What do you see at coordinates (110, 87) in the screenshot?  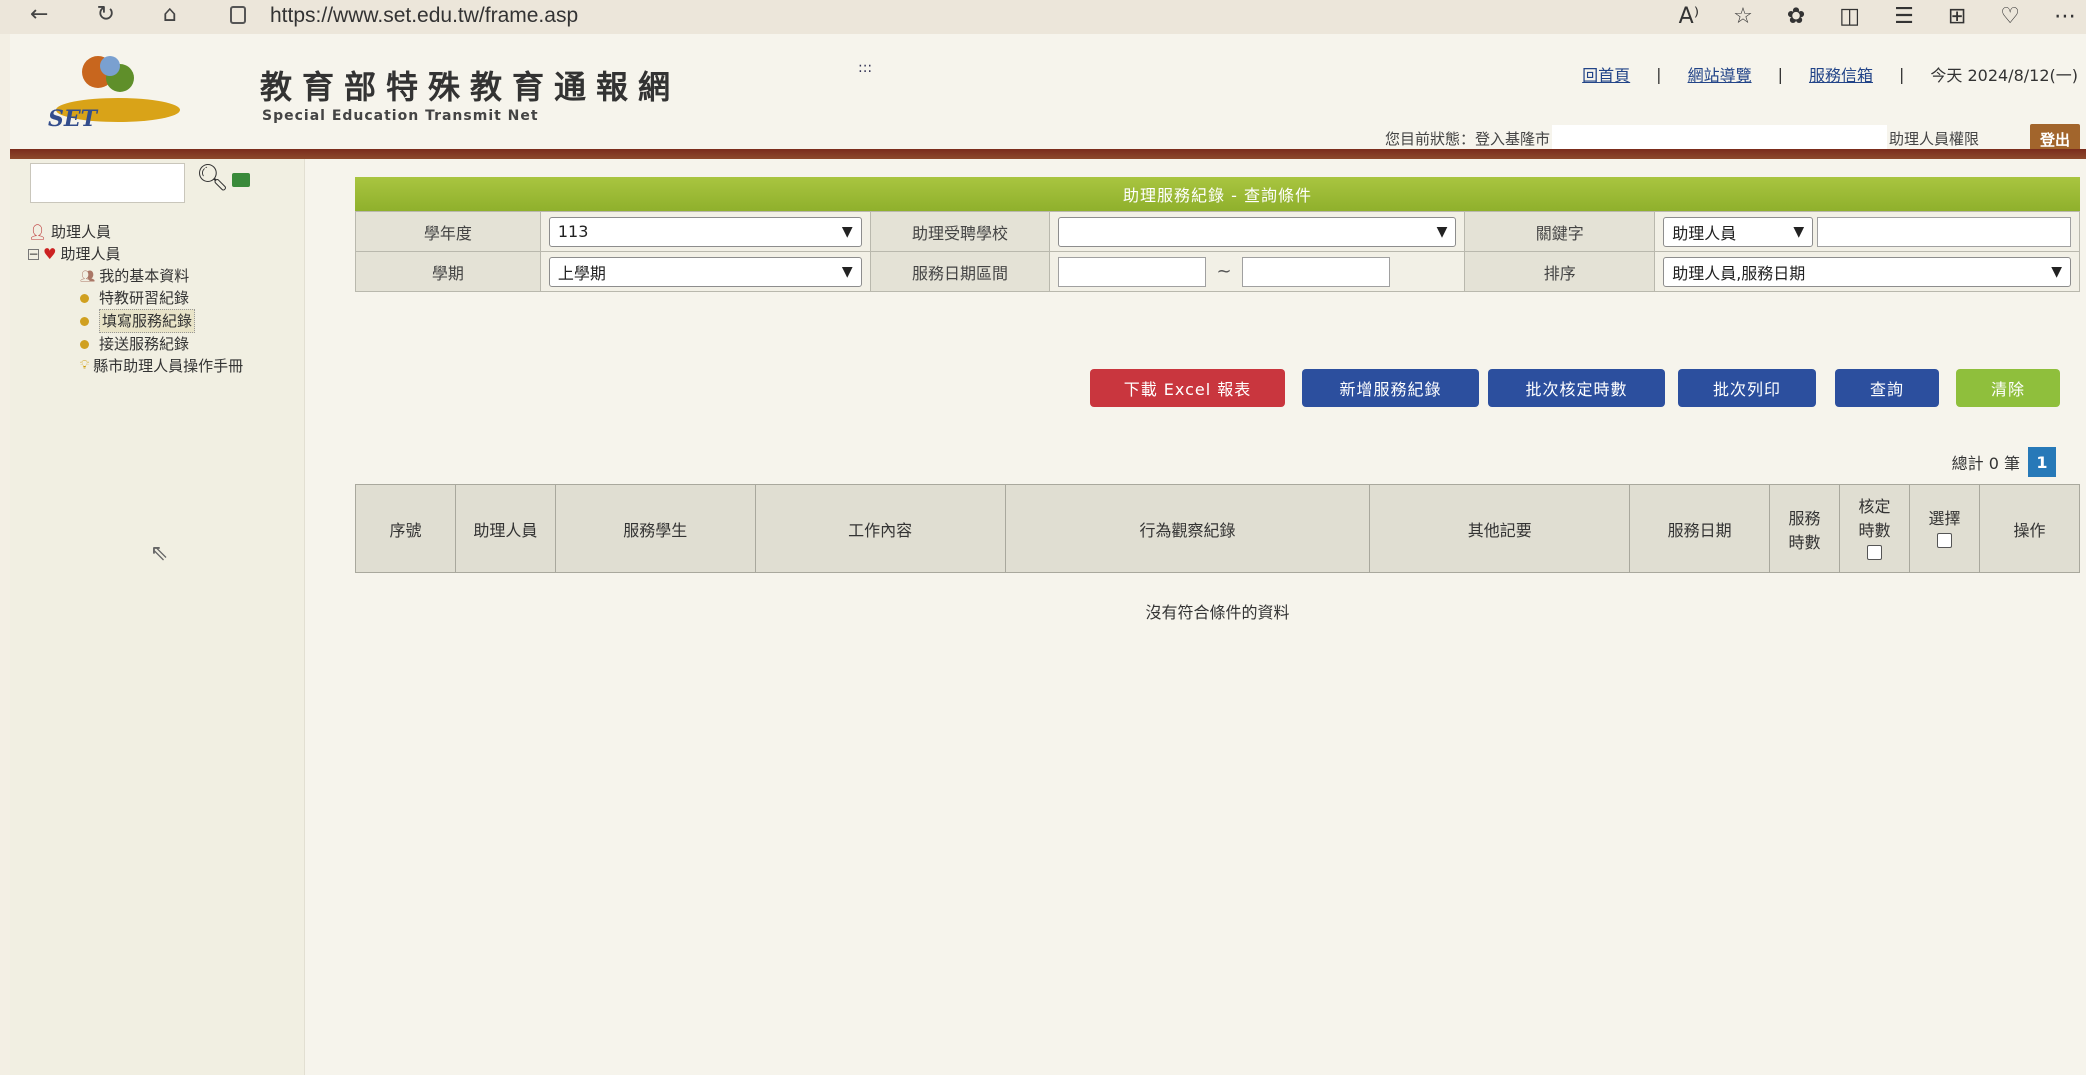 I see `set-logo: SET` at bounding box center [110, 87].